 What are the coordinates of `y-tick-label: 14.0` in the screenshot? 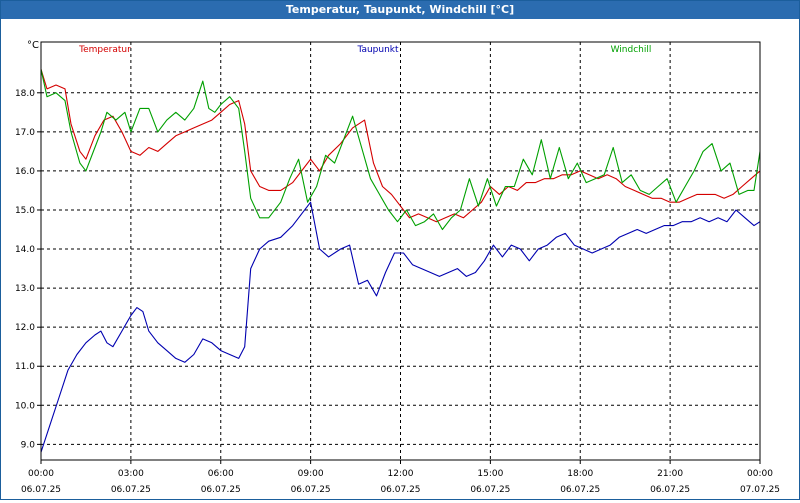 It's located at (25, 250).